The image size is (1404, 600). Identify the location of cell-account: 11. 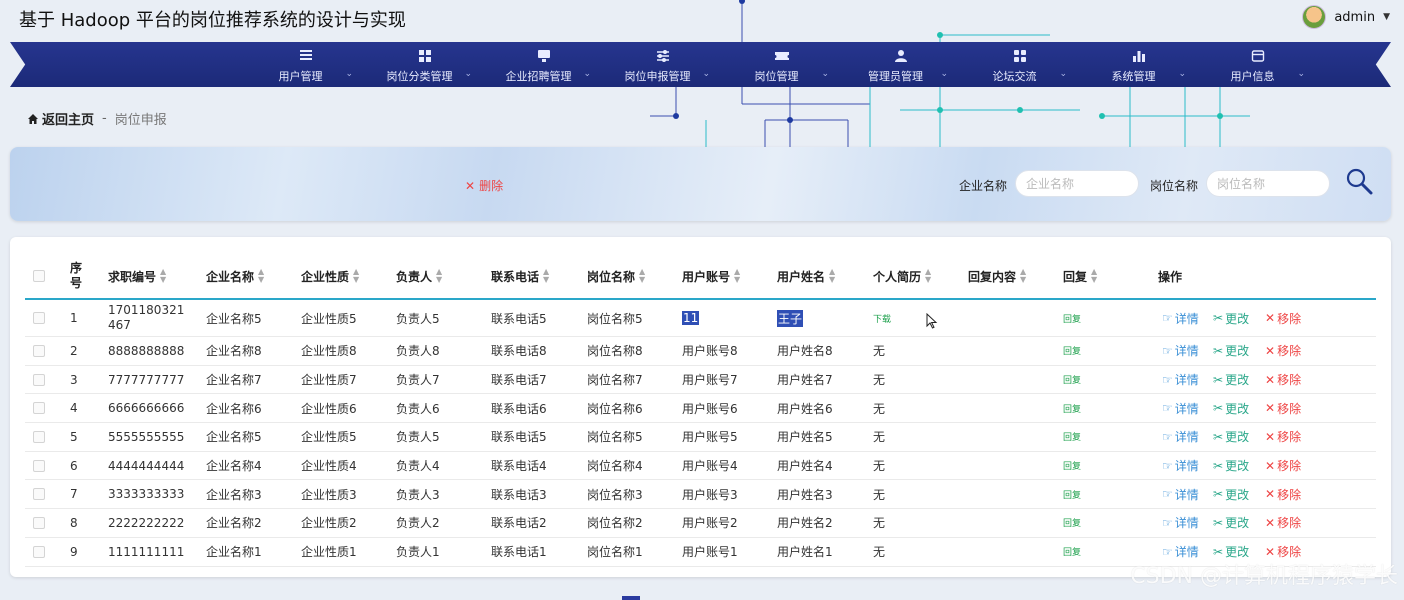
(691, 318).